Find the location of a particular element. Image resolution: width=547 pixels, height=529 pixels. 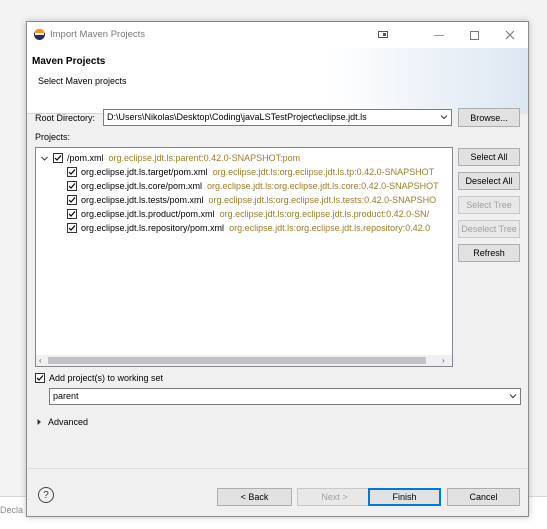

project-name: org.eclipse.jdt.ls.tests/pom.xml is located at coordinates (142, 200).